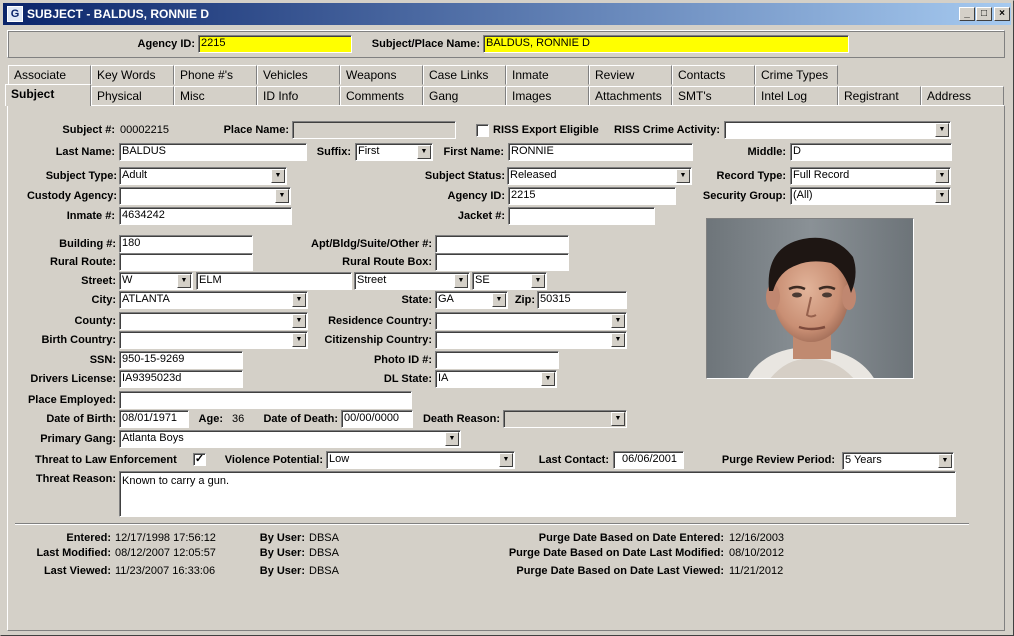 The image size is (1014, 636). I want to click on tab-inmate: Inmate, so click(547, 75).